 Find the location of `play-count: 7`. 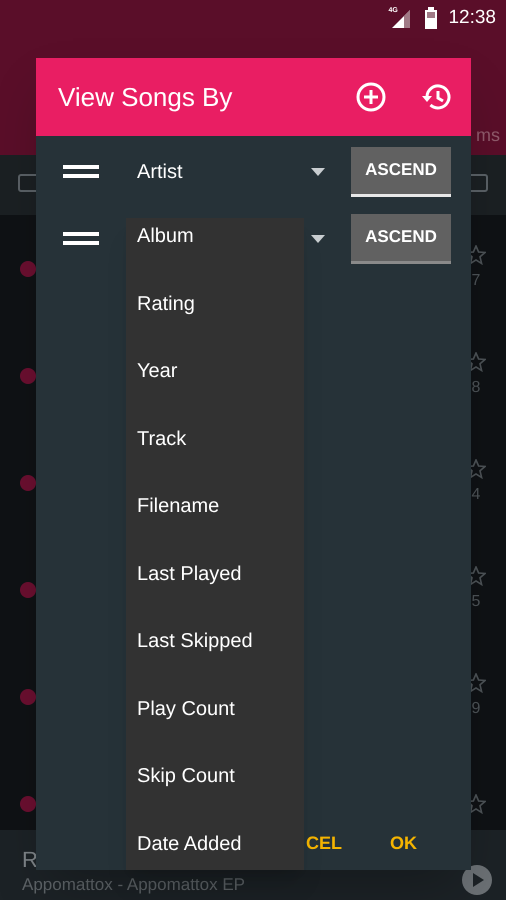

play-count: 7 is located at coordinates (476, 280).